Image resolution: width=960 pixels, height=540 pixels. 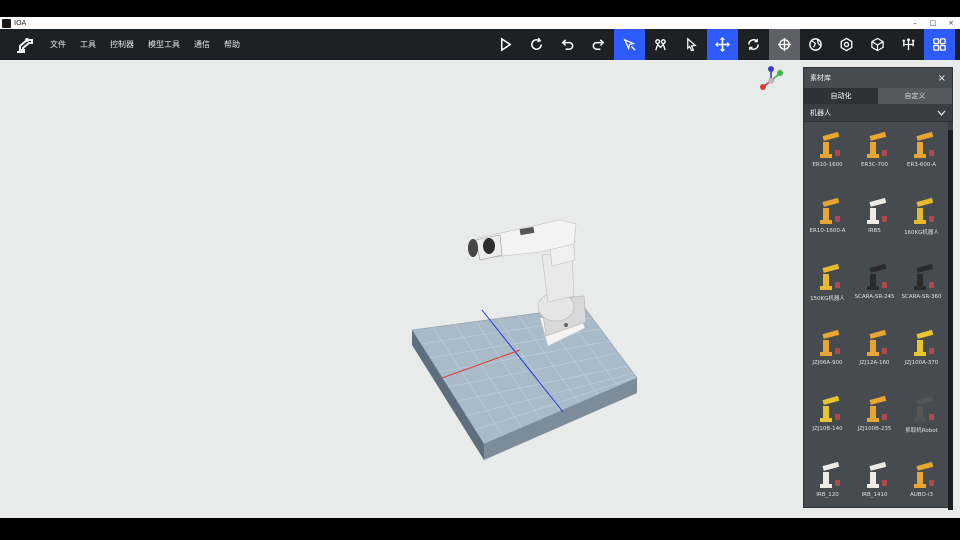 What do you see at coordinates (202, 44) in the screenshot?
I see `menu-communication: 通信` at bounding box center [202, 44].